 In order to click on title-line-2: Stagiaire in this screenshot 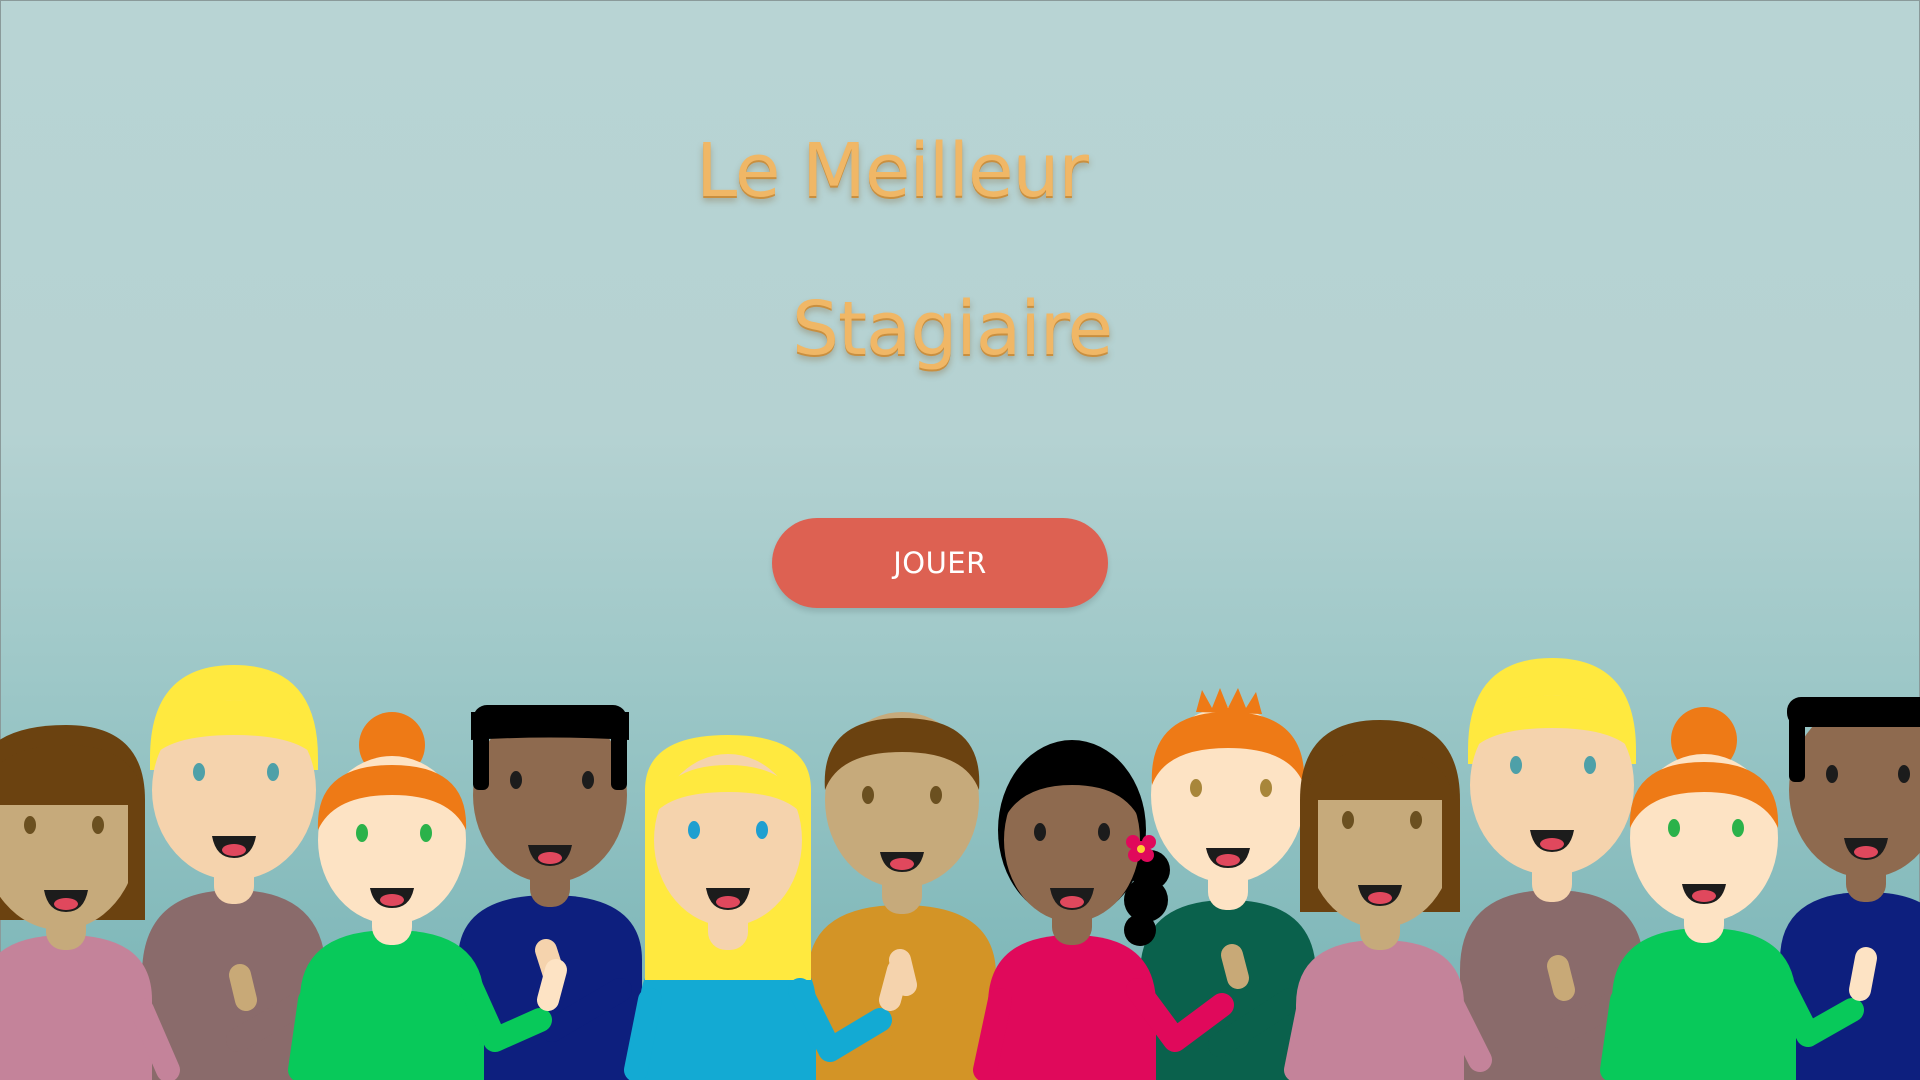, I will do `click(952, 329)`.